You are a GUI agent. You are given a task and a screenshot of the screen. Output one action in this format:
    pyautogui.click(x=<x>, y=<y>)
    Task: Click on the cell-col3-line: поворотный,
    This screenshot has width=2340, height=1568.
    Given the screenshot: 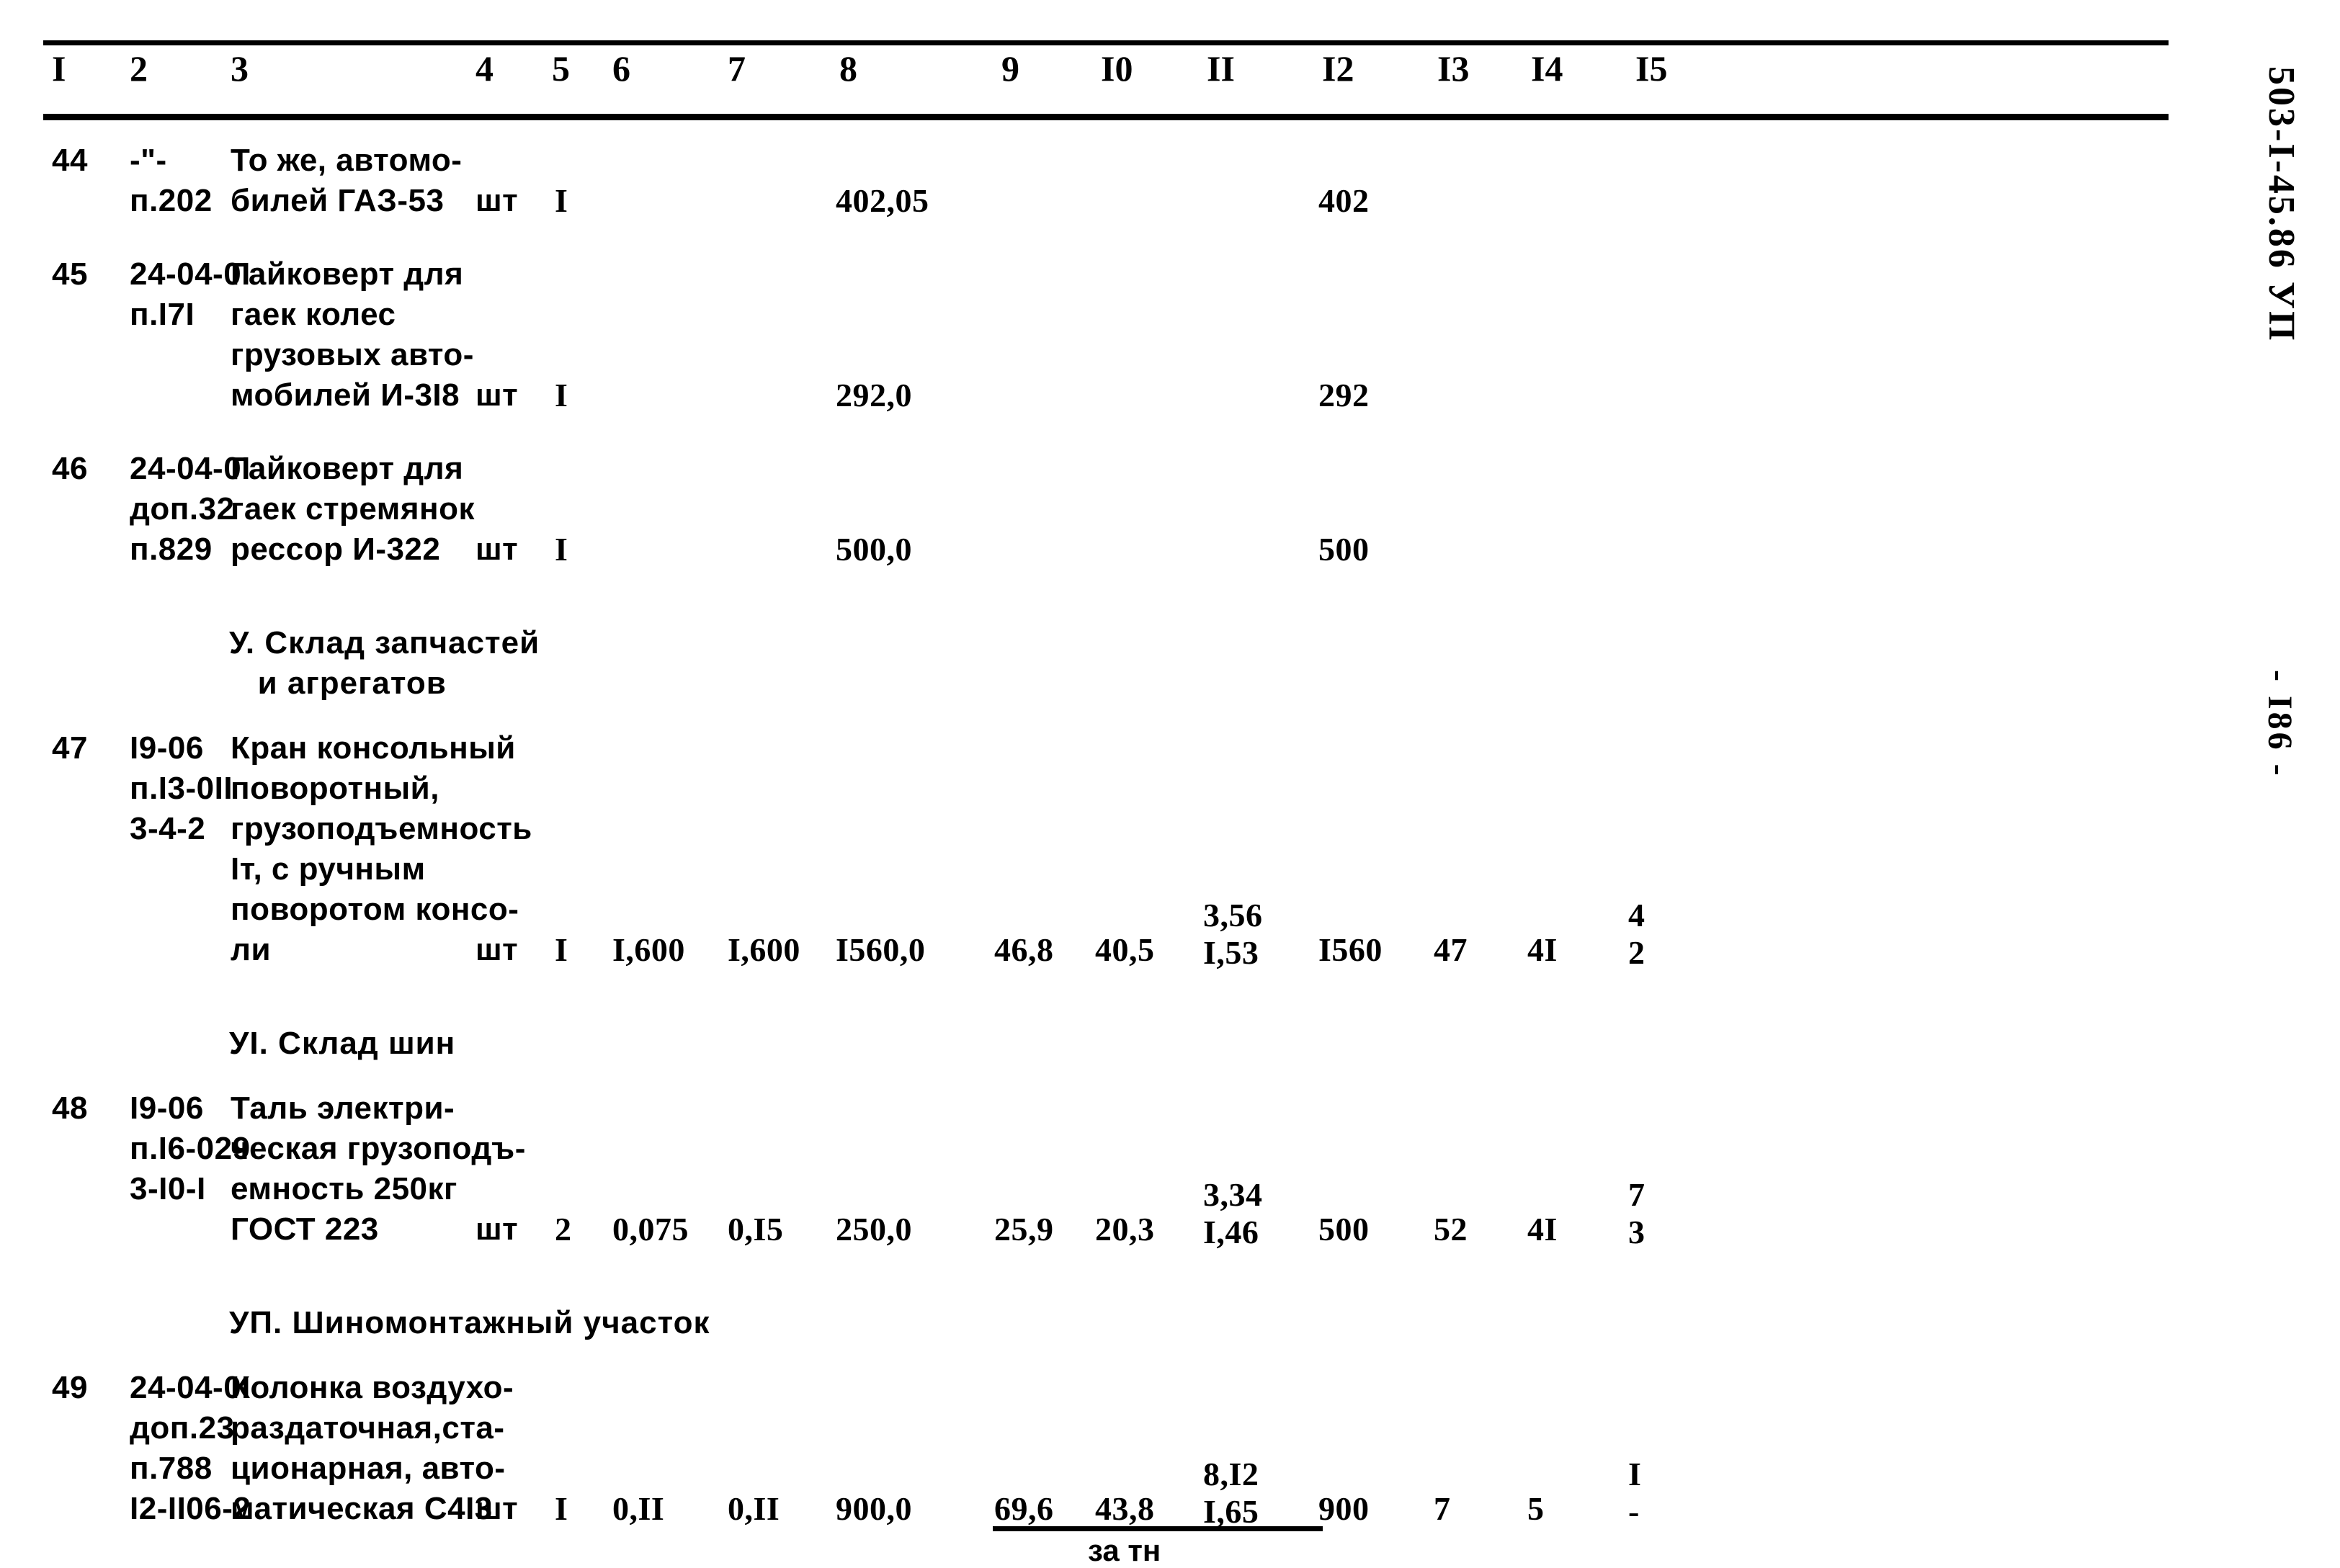 What is the action you would take?
    pyautogui.click(x=335, y=788)
    